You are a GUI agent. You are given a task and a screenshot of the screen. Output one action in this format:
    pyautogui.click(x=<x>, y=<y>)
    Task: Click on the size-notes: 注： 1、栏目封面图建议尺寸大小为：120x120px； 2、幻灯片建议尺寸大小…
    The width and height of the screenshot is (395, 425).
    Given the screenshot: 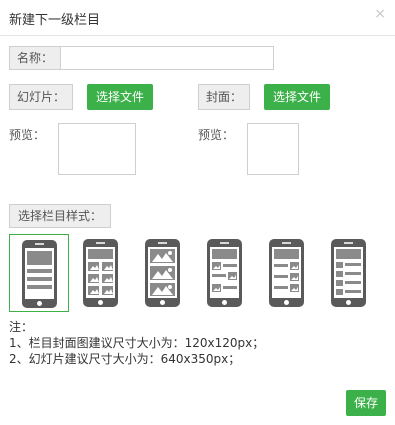 What is the action you would take?
    pyautogui.click(x=136, y=343)
    